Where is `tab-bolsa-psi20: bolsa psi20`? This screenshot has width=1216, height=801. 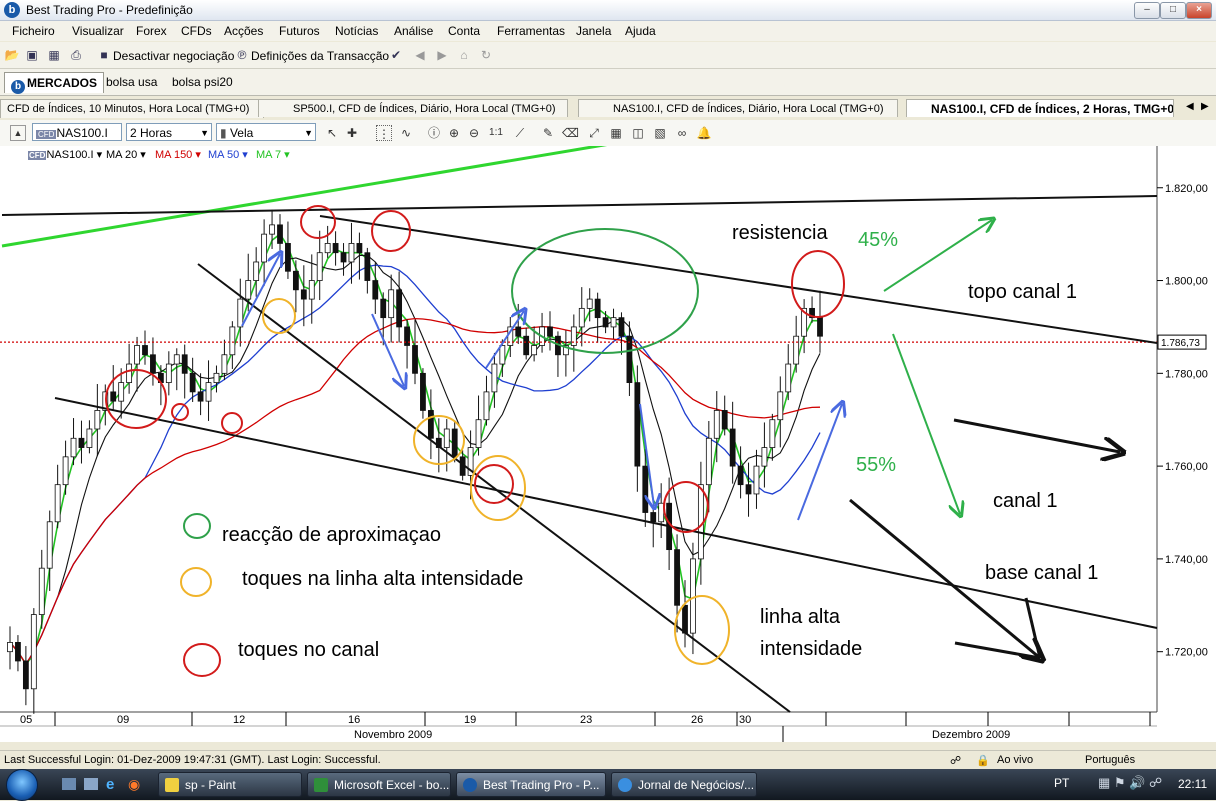 tab-bolsa-psi20: bolsa psi20 is located at coordinates (202, 82).